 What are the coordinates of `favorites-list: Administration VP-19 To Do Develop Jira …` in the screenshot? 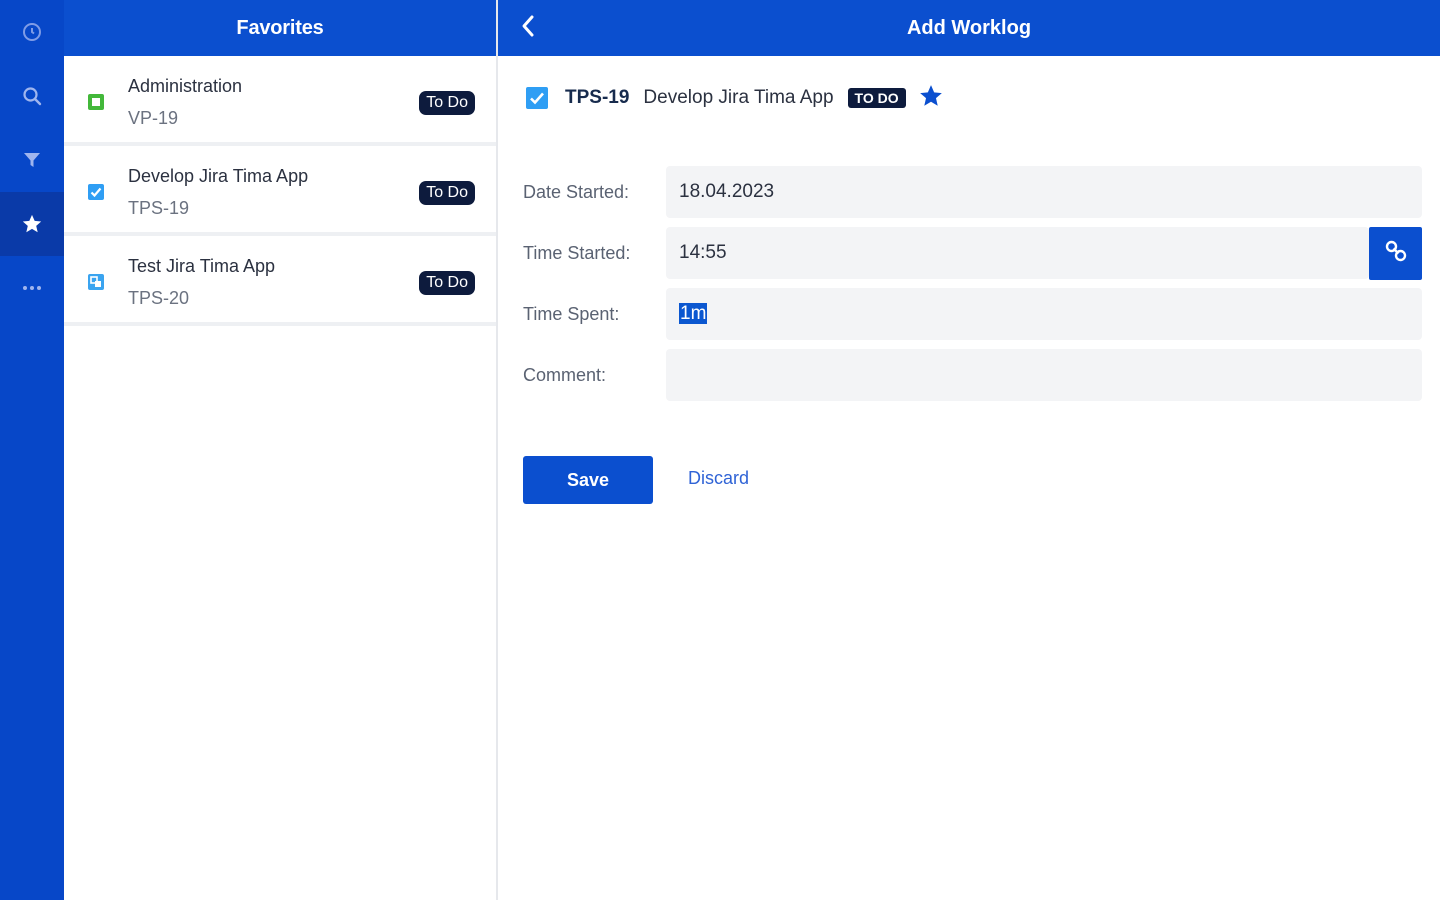 It's located at (280, 191).